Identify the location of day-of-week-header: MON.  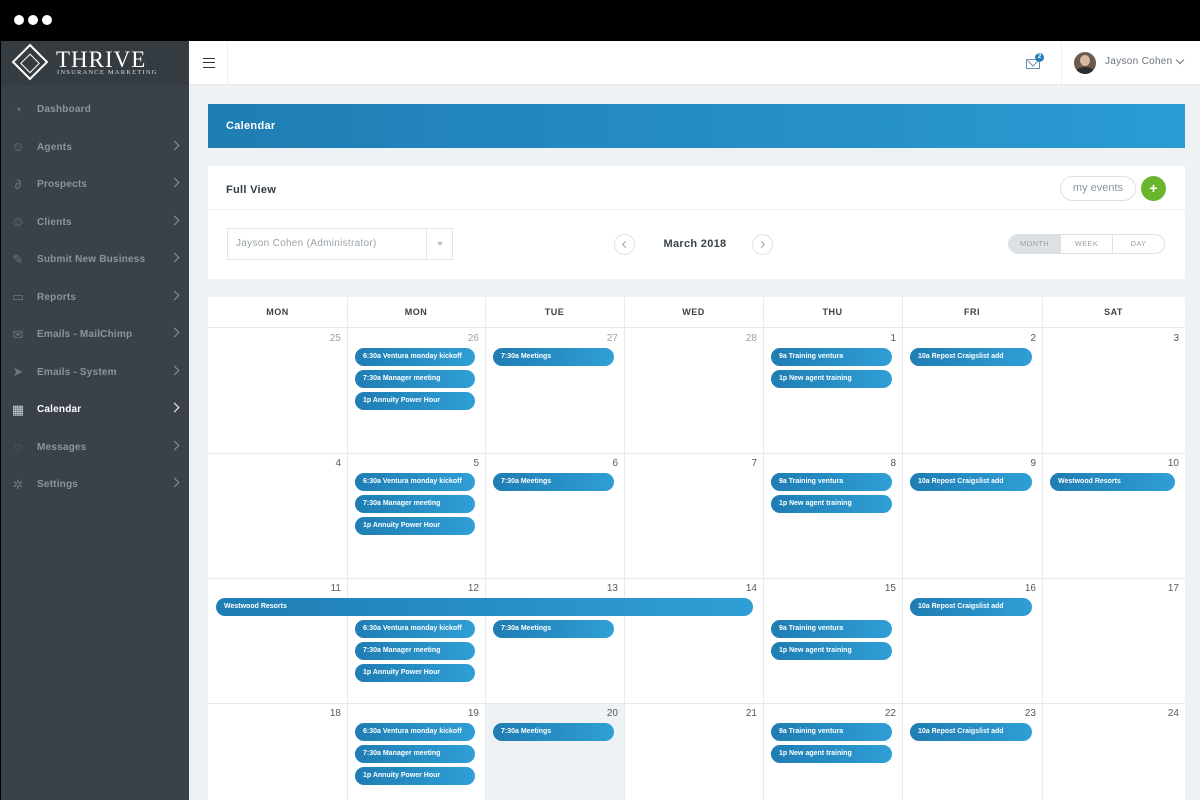
(416, 312).